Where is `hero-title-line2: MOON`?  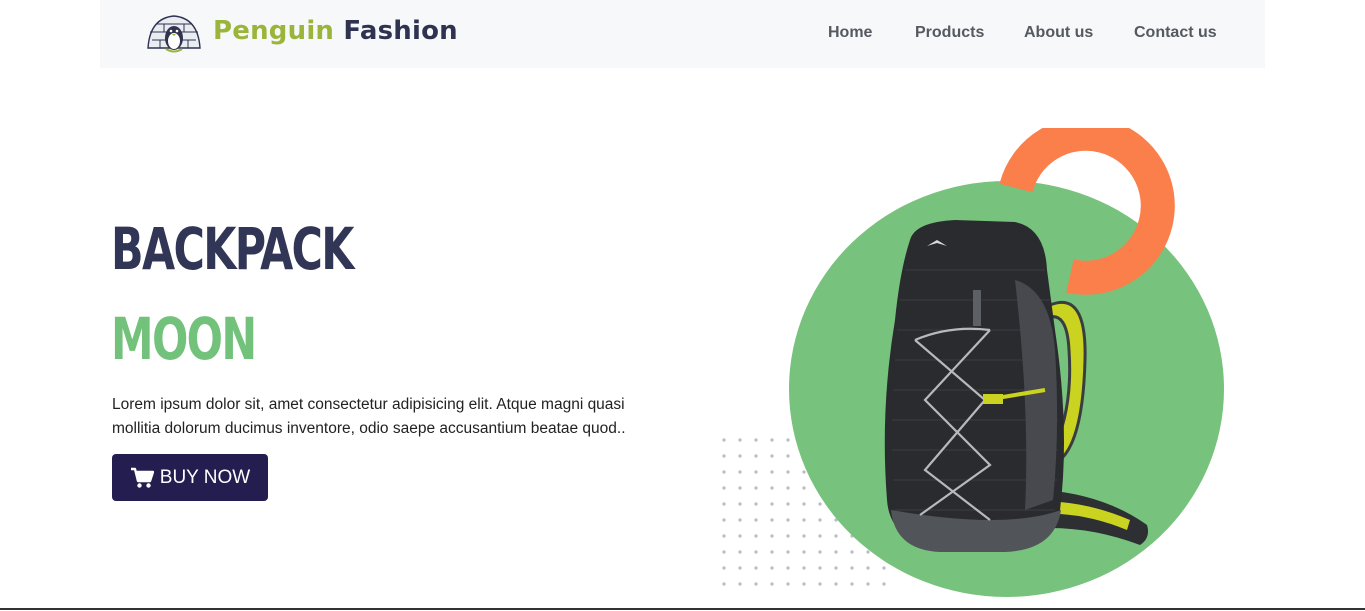
hero-title-line2: MOON is located at coordinates (184, 339).